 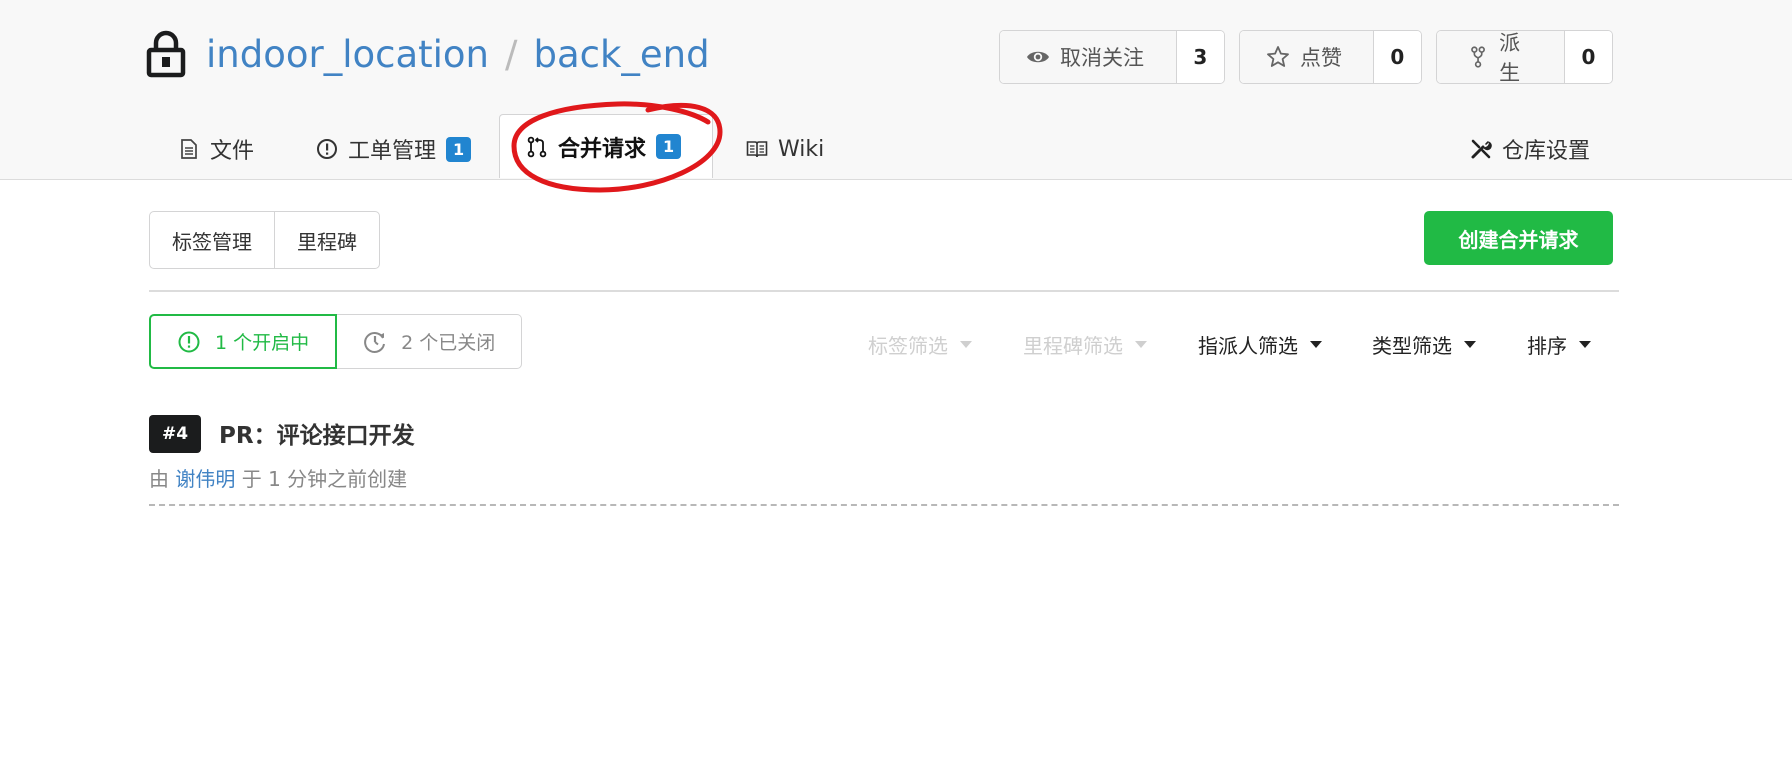 I want to click on fork-button: 派生, so click(x=1501, y=57).